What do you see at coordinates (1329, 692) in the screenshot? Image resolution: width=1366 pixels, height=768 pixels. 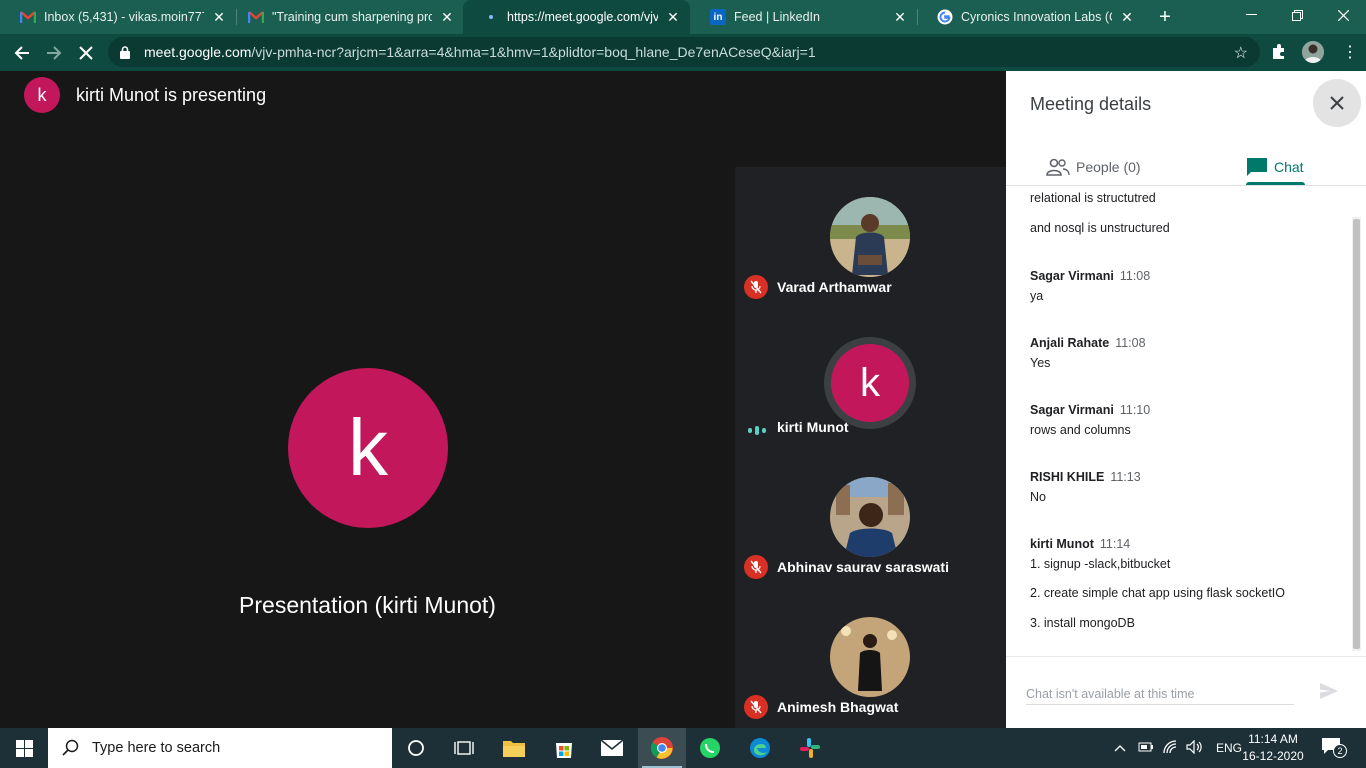 I see `send-icon` at bounding box center [1329, 692].